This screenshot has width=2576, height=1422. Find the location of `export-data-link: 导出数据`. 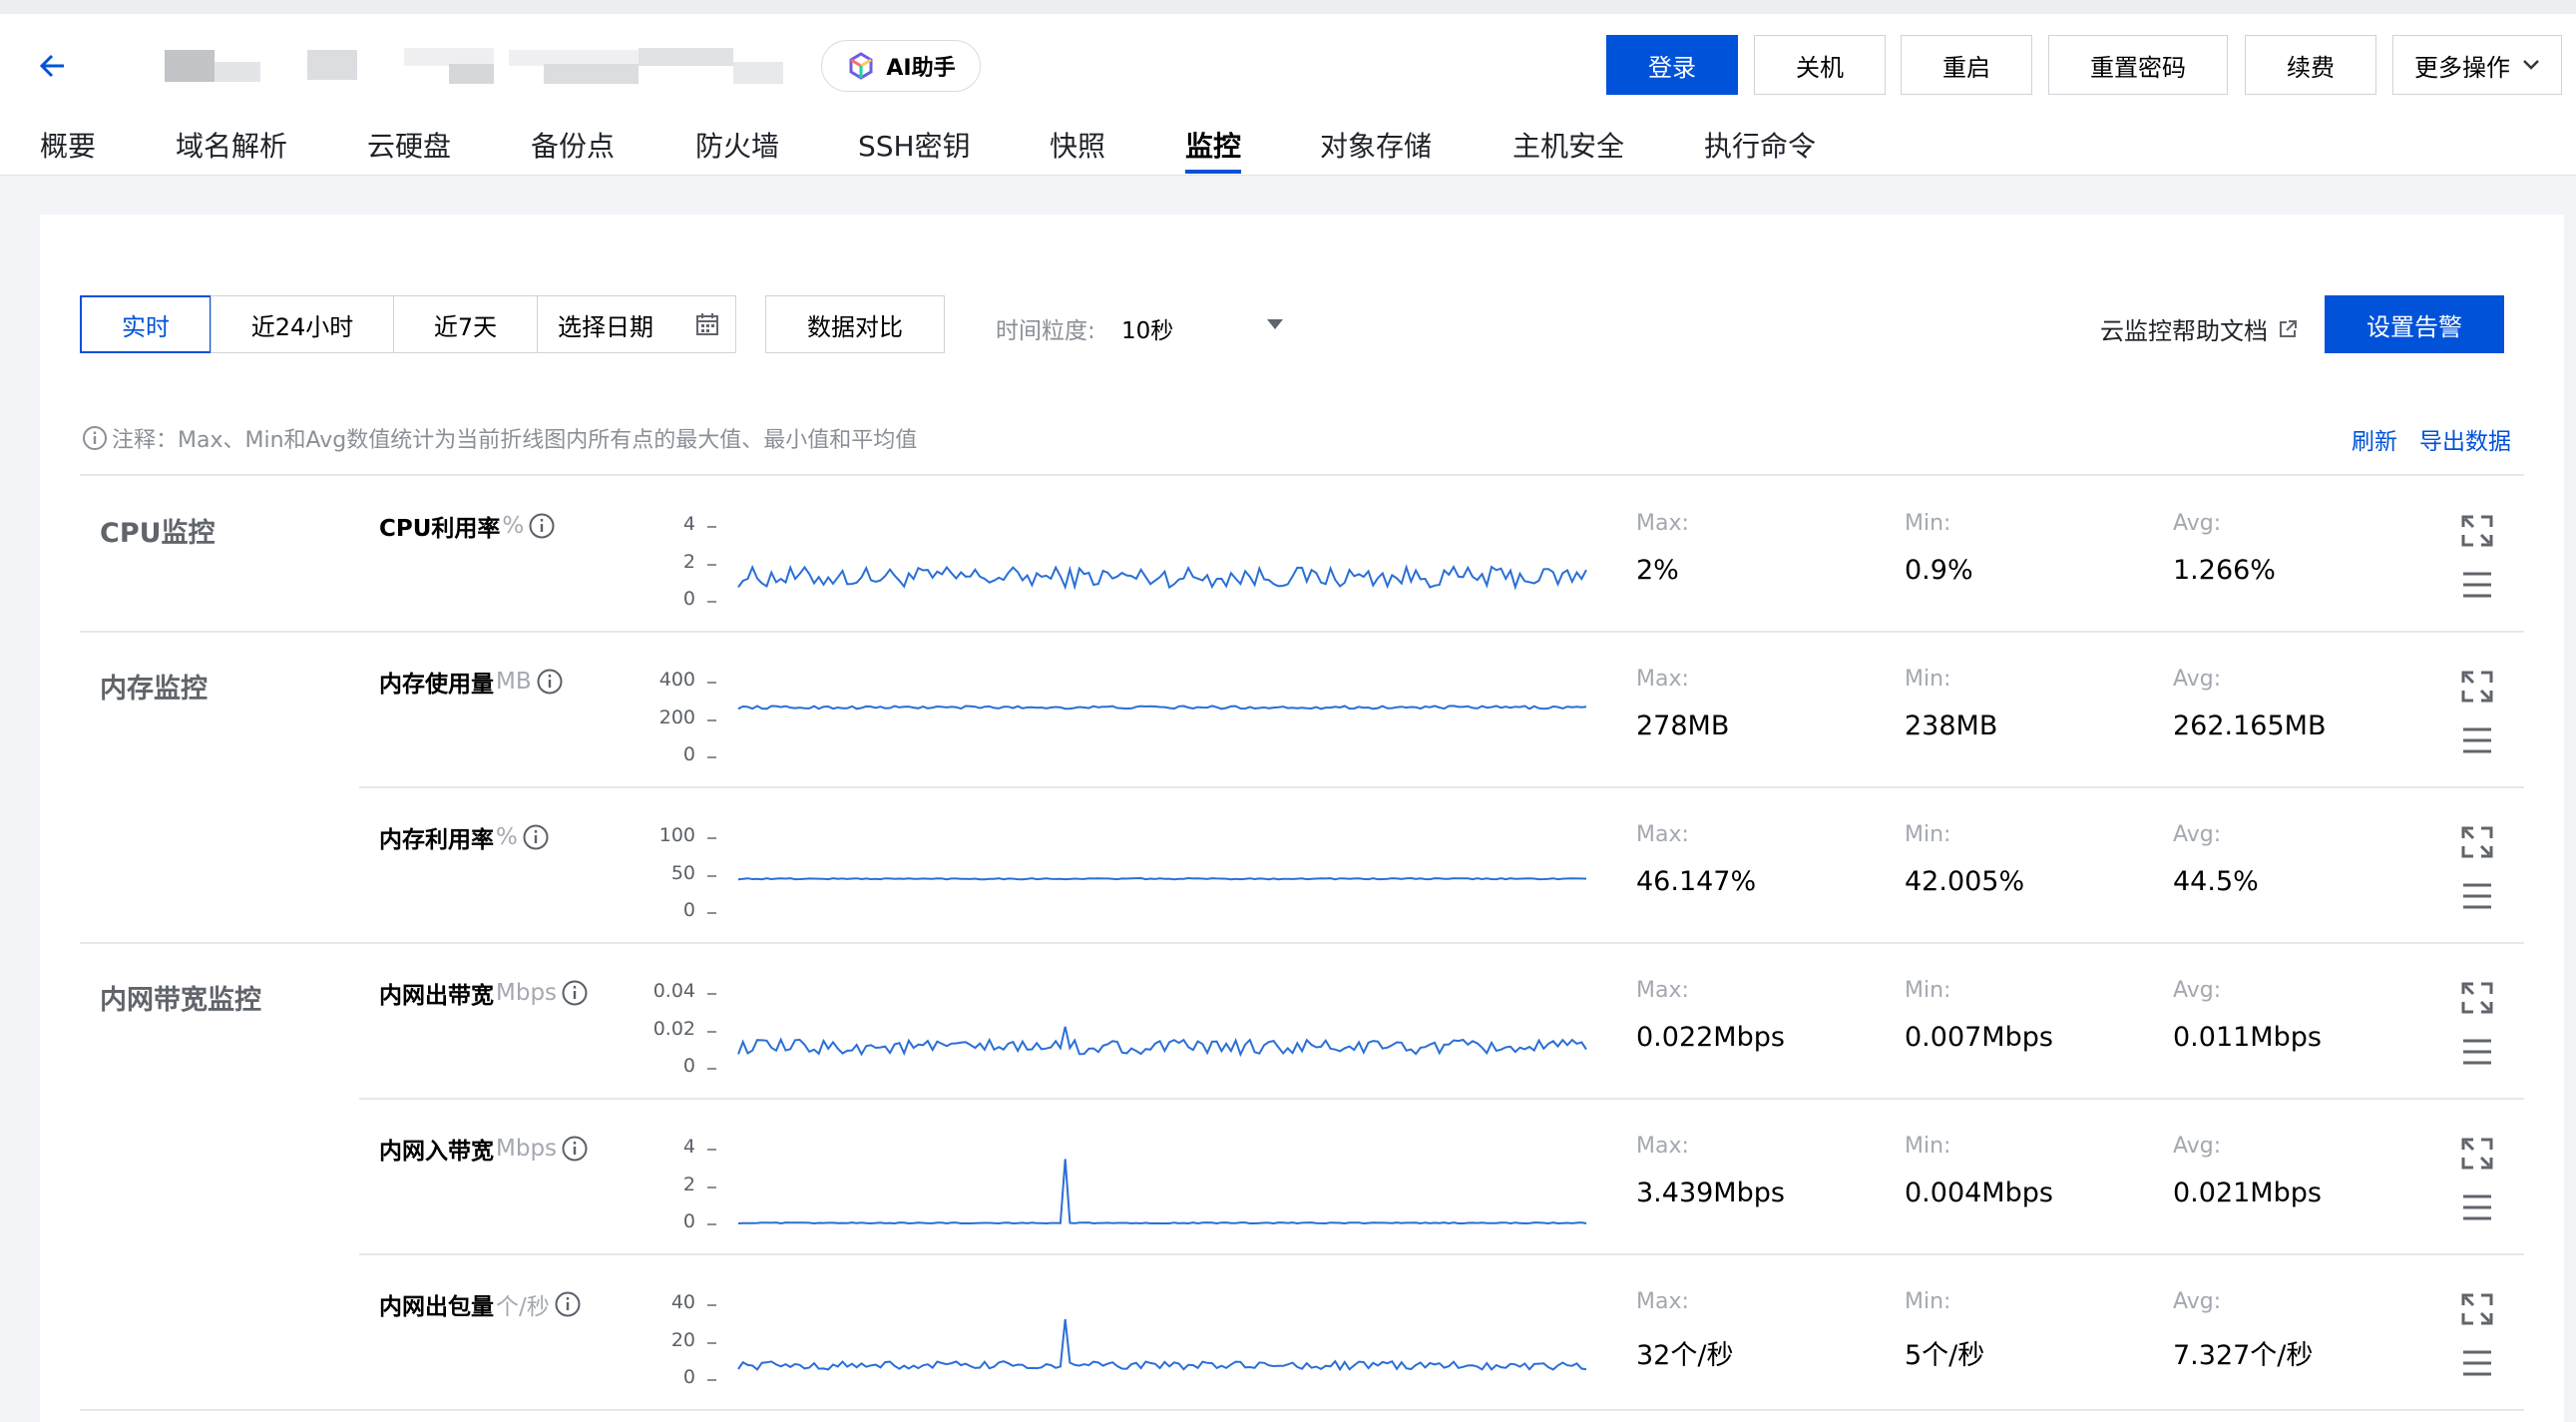

export-data-link: 导出数据 is located at coordinates (2465, 439).